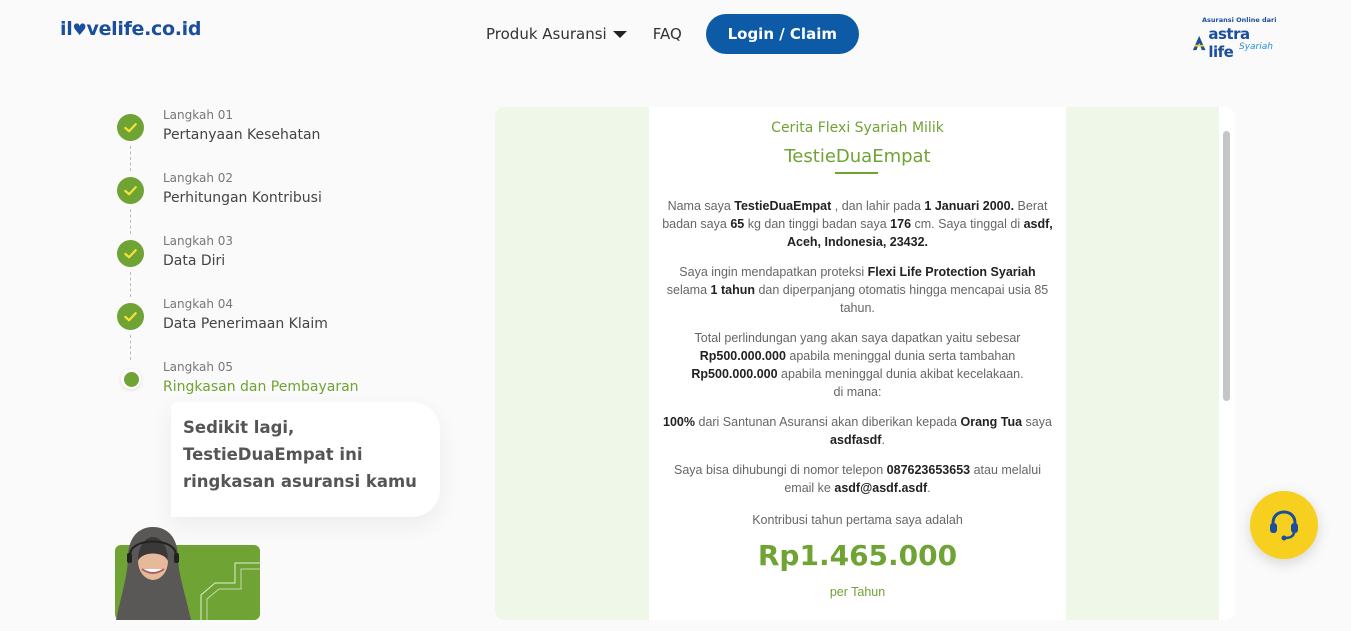 The height and width of the screenshot is (631, 1351). What do you see at coordinates (734, 374) in the screenshot?
I see `coverage-amount-2: Rp500.000.000` at bounding box center [734, 374].